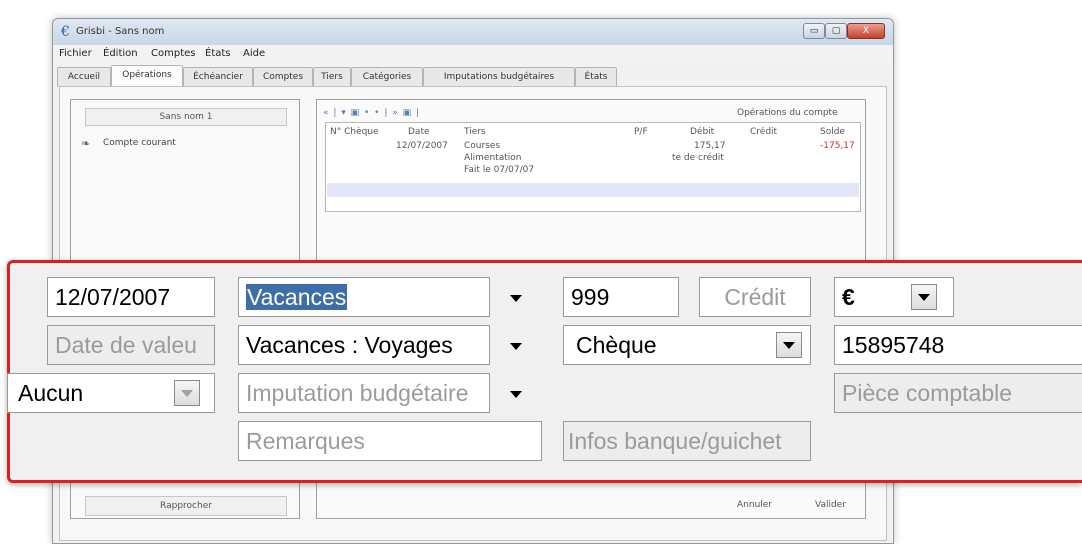  Describe the element at coordinates (173, 53) in the screenshot. I see `menu-comptes: Comptes` at that location.